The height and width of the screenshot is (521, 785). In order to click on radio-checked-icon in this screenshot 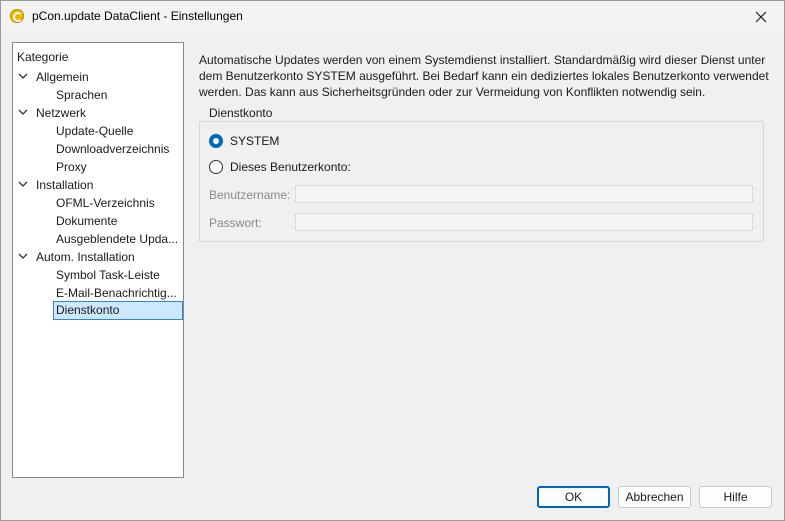, I will do `click(216, 141)`.